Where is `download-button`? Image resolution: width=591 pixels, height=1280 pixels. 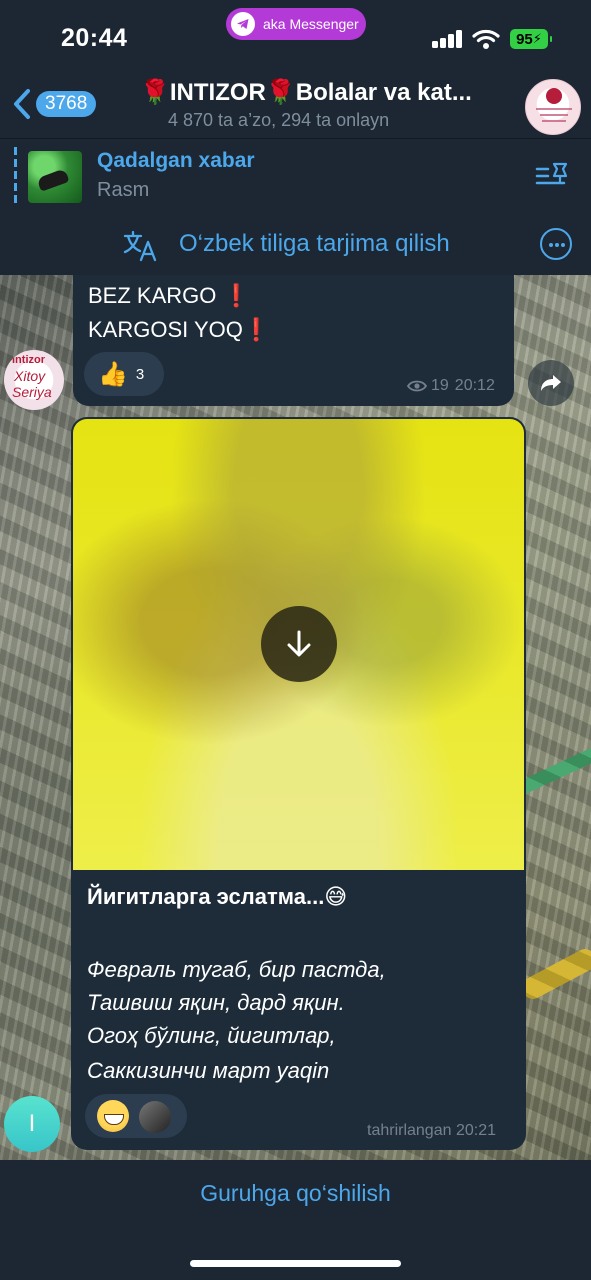 download-button is located at coordinates (299, 644).